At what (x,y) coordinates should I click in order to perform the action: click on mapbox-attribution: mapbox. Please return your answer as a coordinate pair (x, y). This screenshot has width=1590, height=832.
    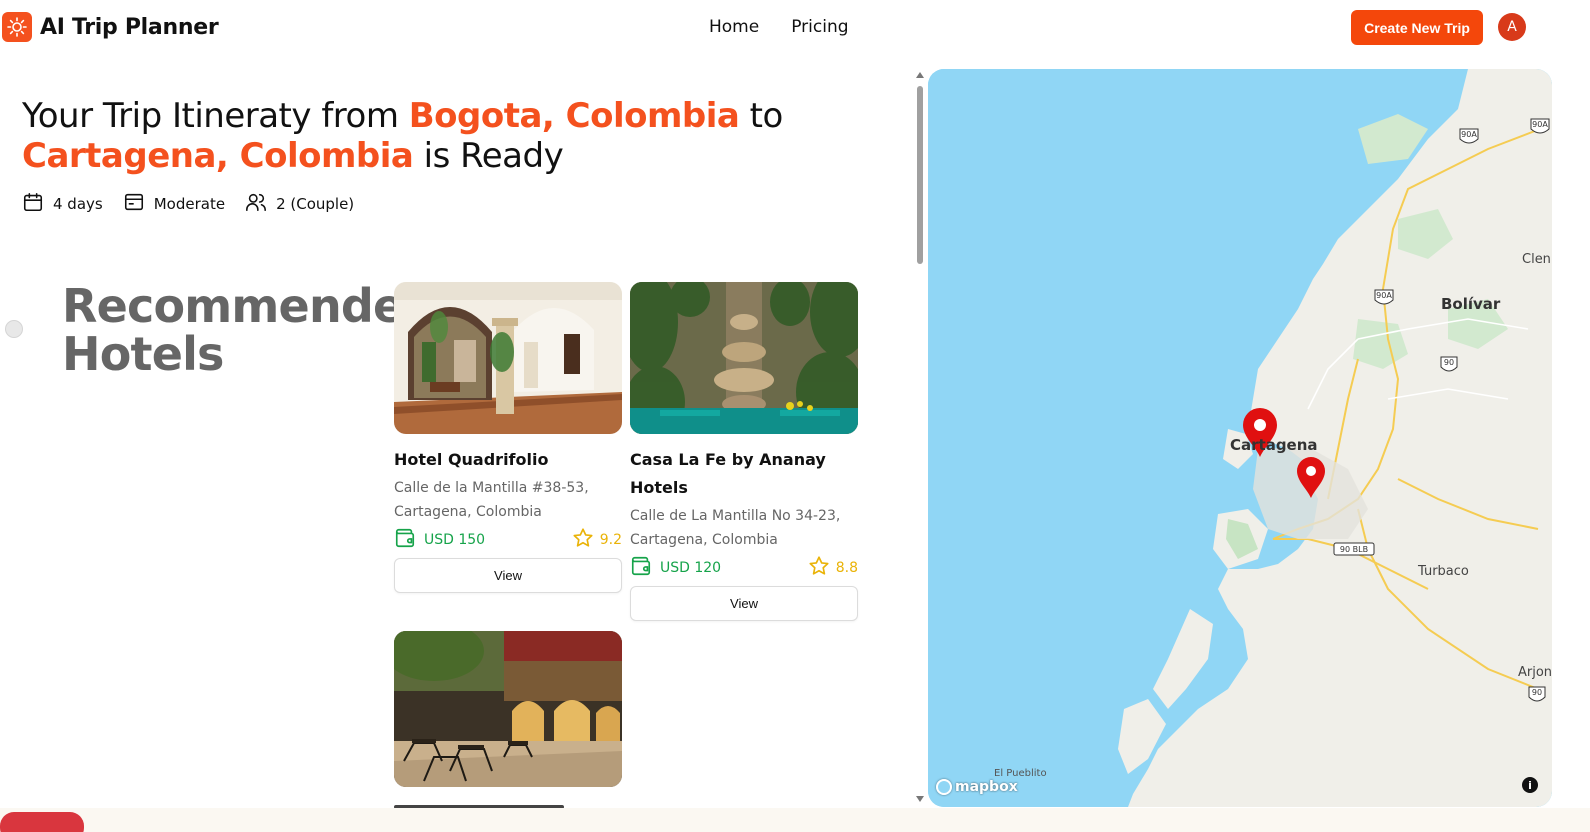
    Looking at the image, I should click on (977, 787).